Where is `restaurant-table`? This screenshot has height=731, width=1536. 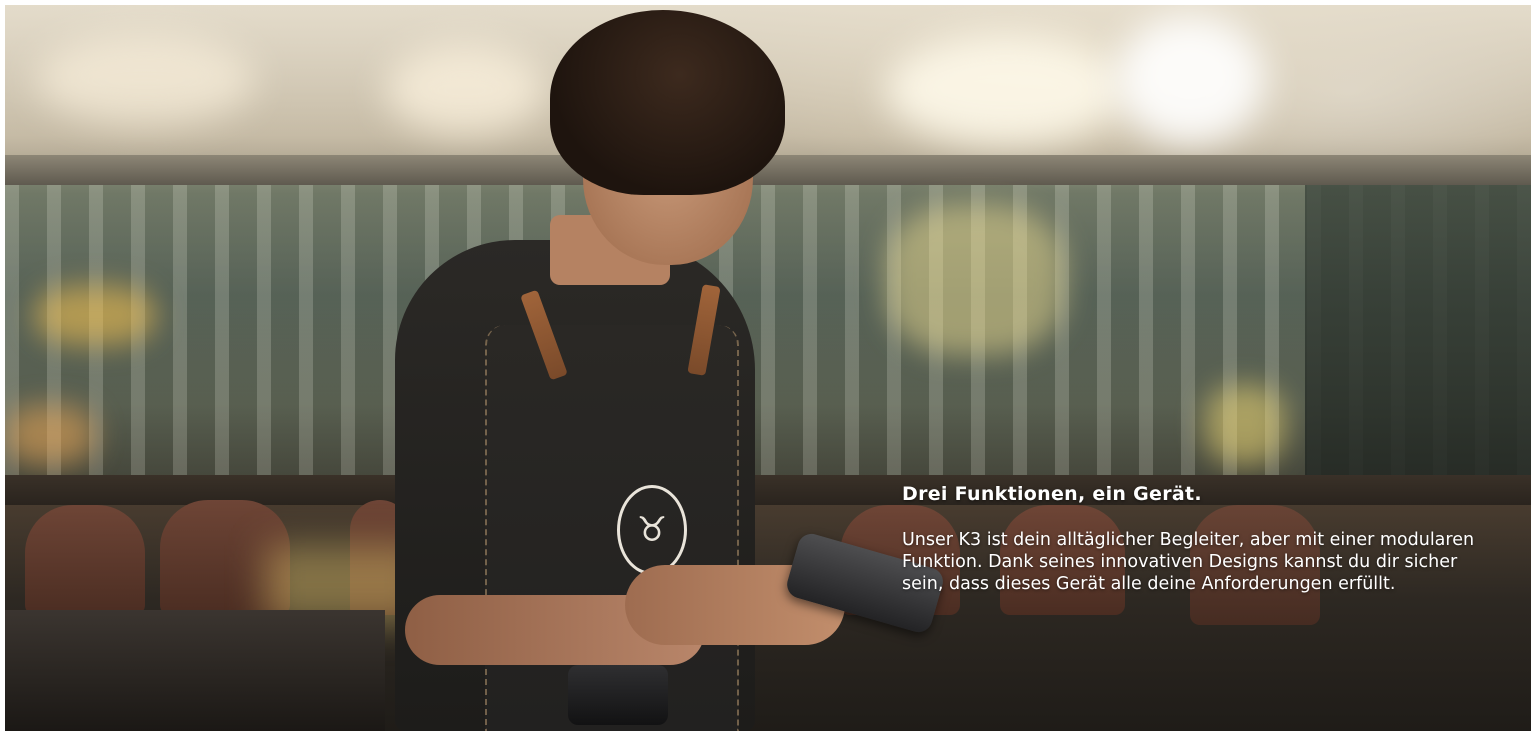
restaurant-table is located at coordinates (195, 670).